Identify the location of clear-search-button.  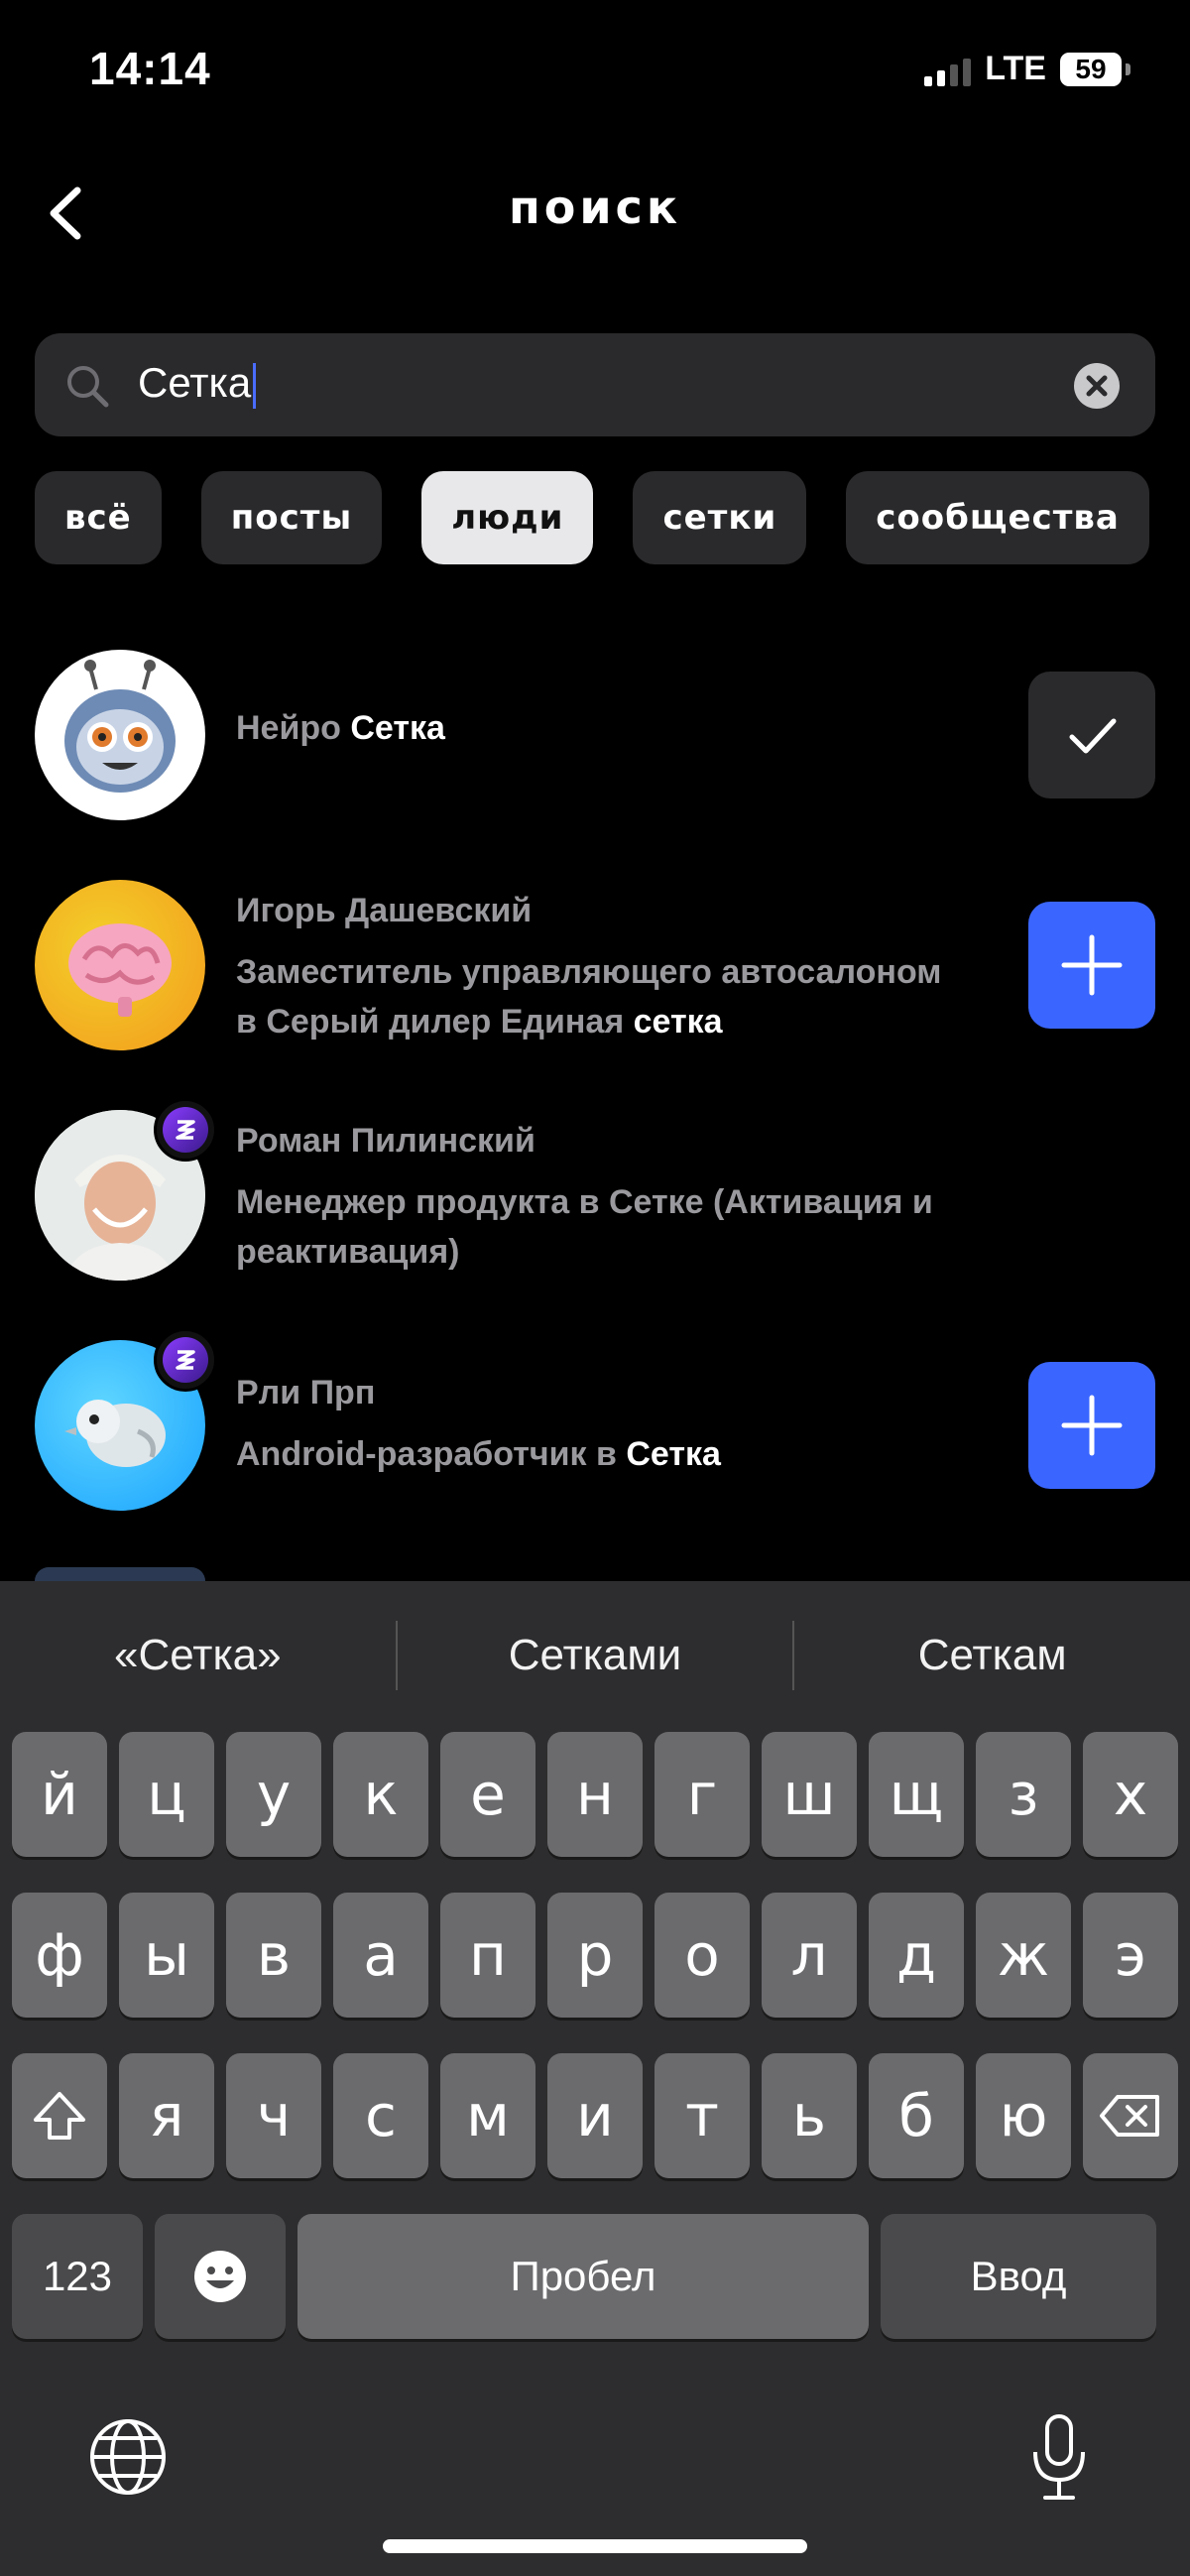
(1097, 386).